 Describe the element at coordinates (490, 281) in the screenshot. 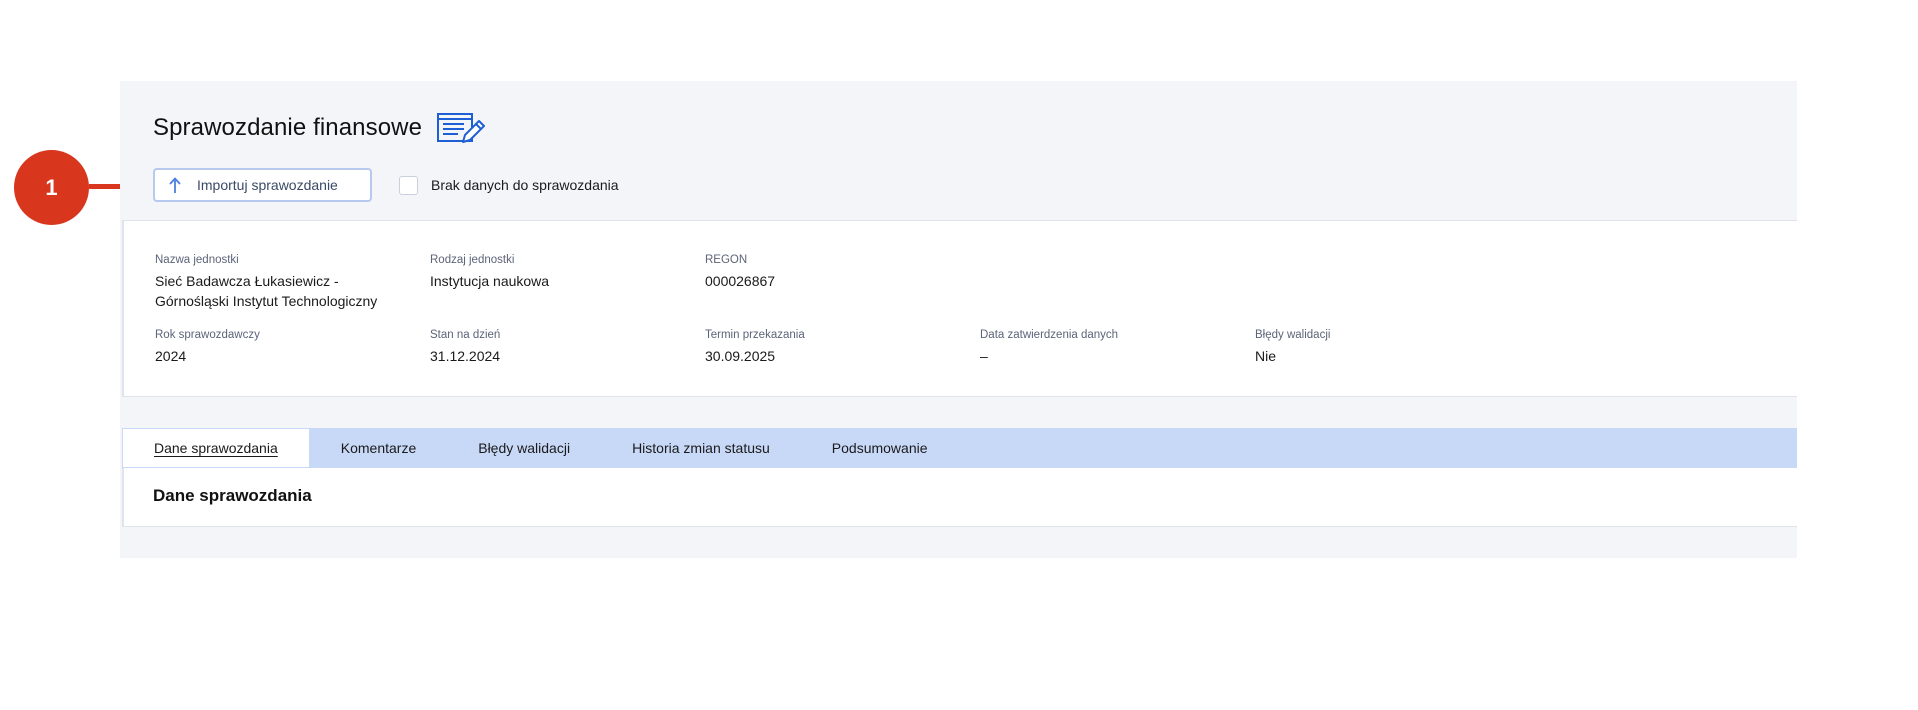

I see `field-value: Instytucja naukowa` at that location.